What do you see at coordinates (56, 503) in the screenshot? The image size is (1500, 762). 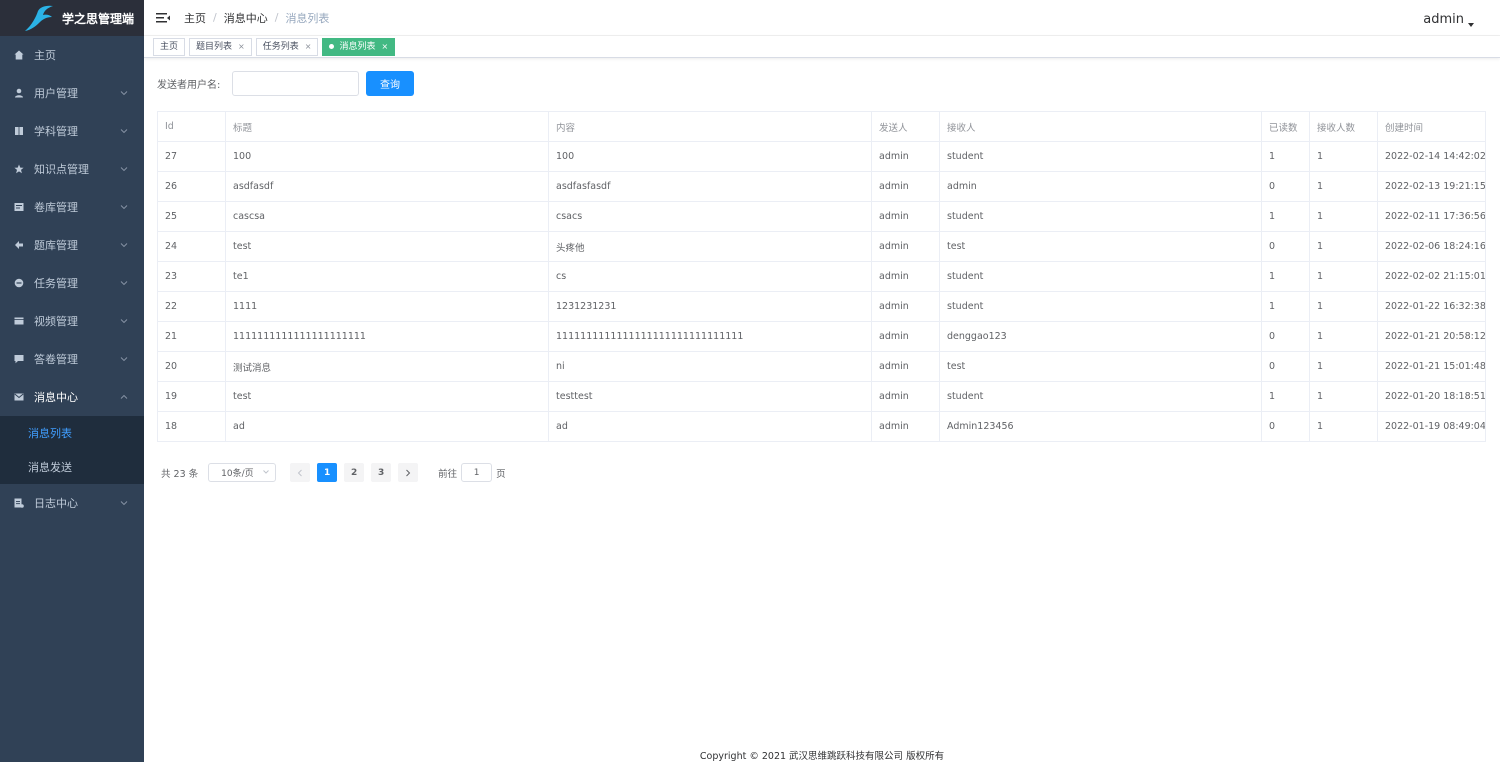 I see `sidebar-item-label: 日志中心` at bounding box center [56, 503].